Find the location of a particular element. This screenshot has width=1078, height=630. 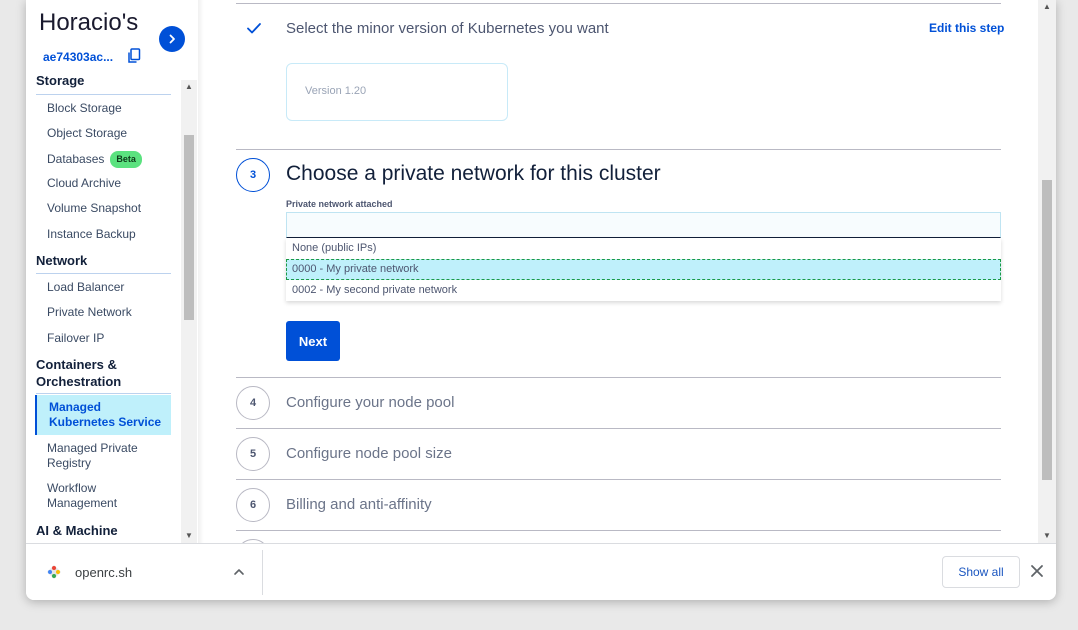

show-all-button: Show all is located at coordinates (981, 572).